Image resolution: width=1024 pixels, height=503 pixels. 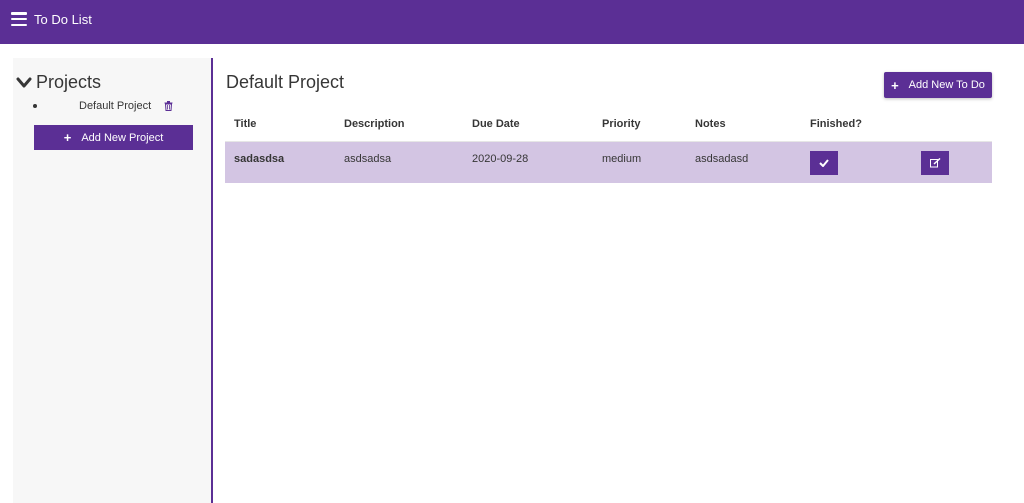 I want to click on todo-description: asdsadsa, so click(x=368, y=158).